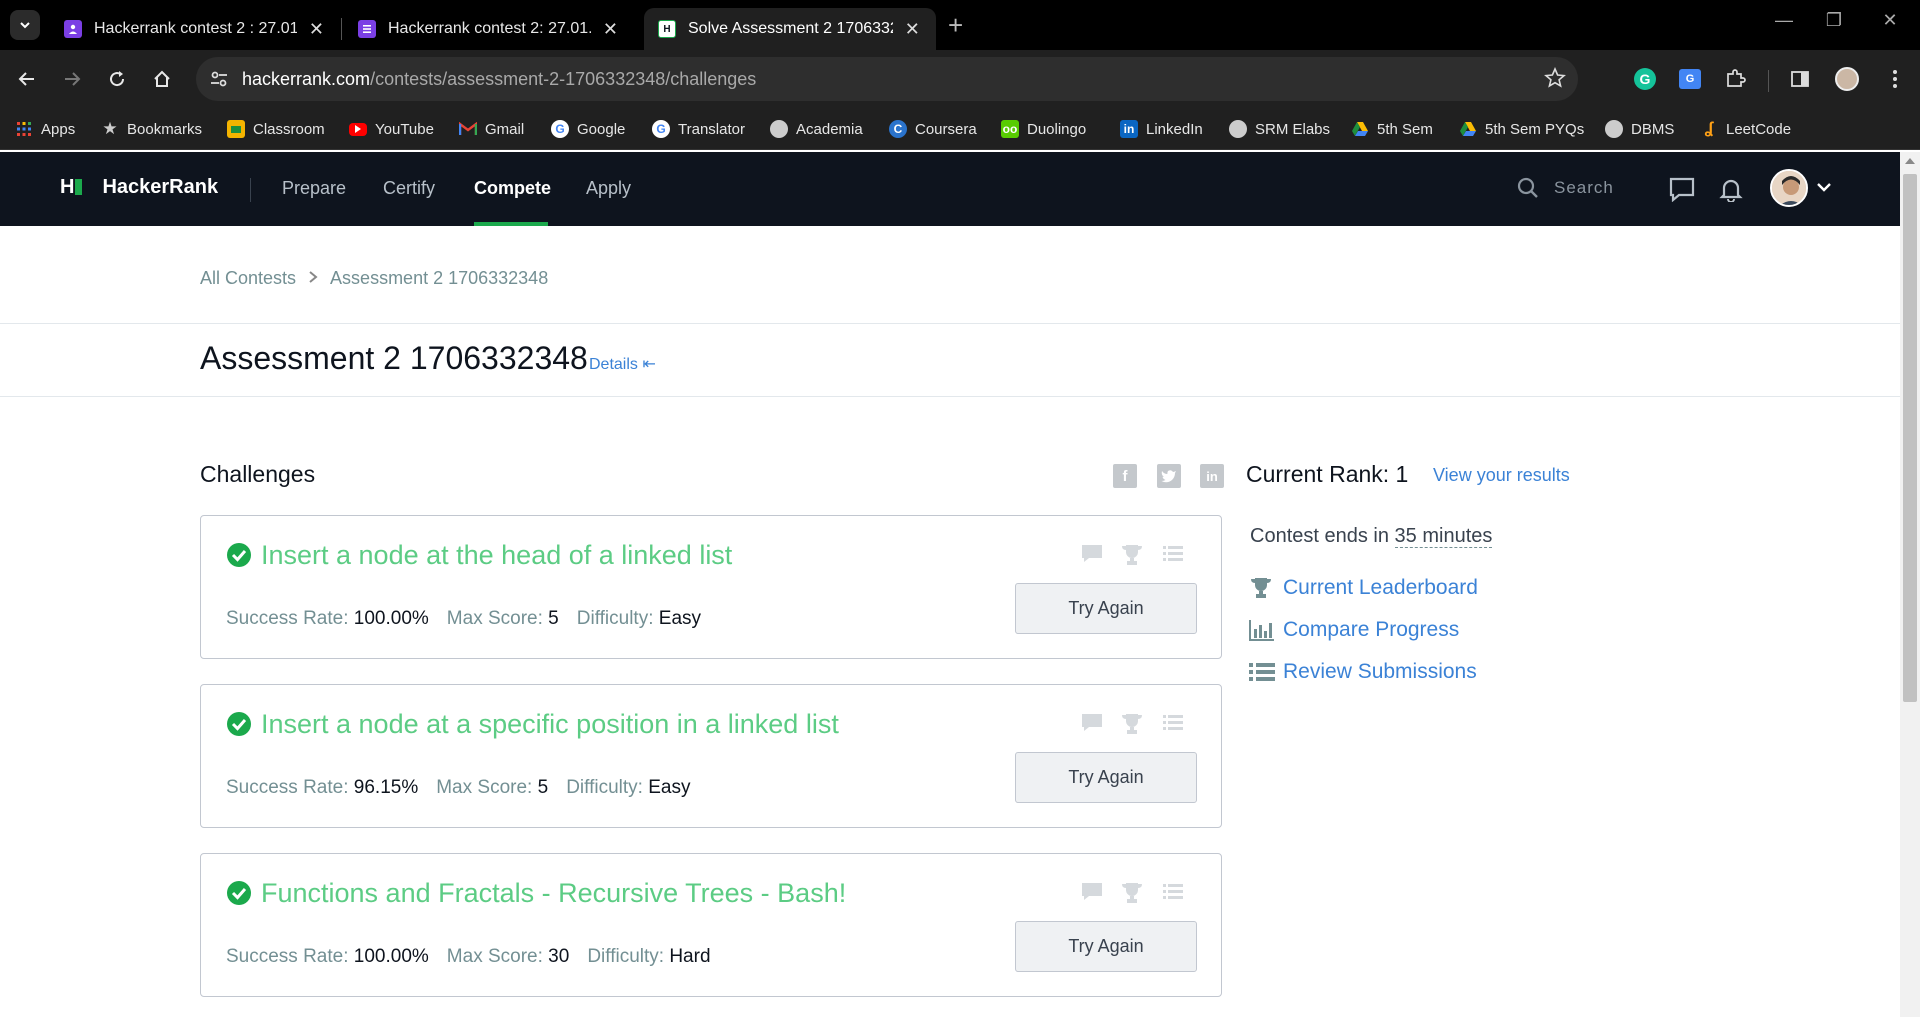  What do you see at coordinates (1212, 476) in the screenshot?
I see `linkedin-share-icon: in` at bounding box center [1212, 476].